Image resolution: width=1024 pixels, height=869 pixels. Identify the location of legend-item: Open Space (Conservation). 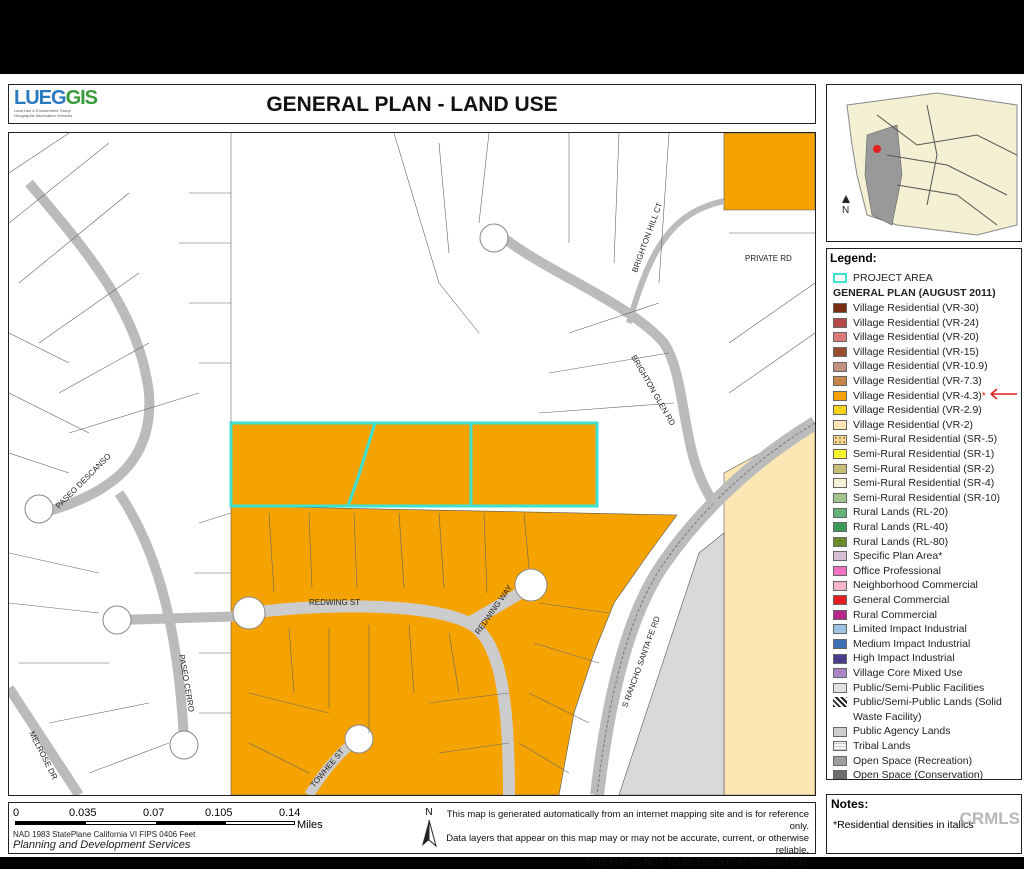
(908, 774).